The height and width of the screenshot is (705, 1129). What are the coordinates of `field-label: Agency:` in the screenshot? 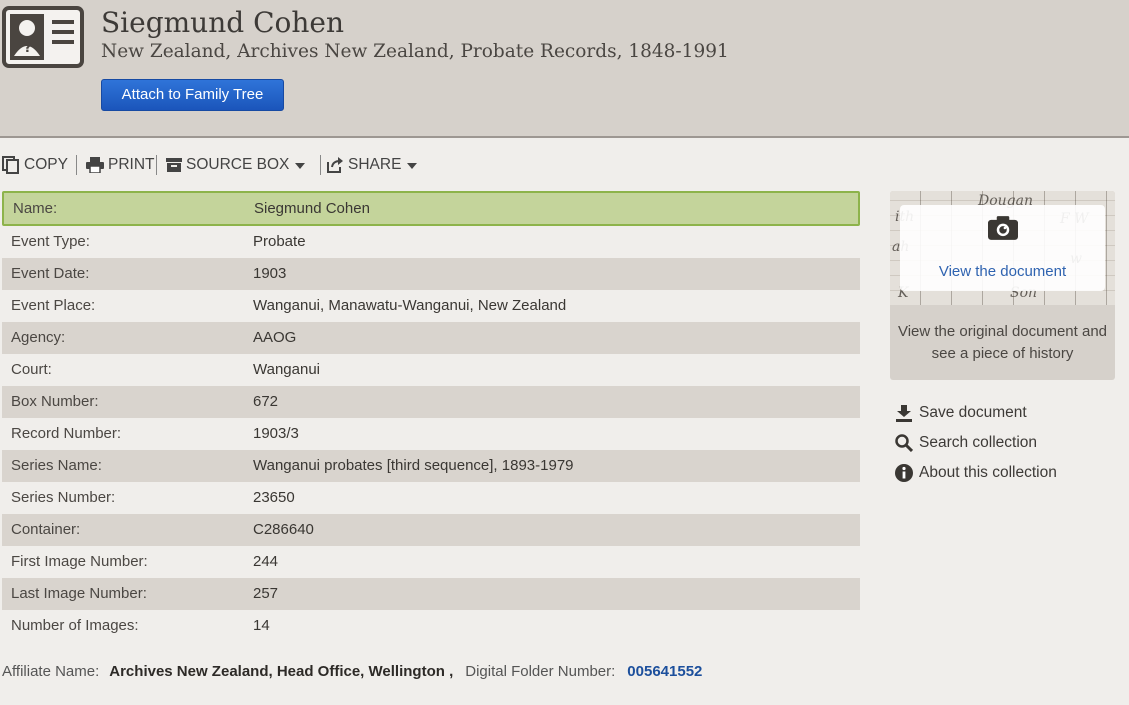 It's located at (38, 337).